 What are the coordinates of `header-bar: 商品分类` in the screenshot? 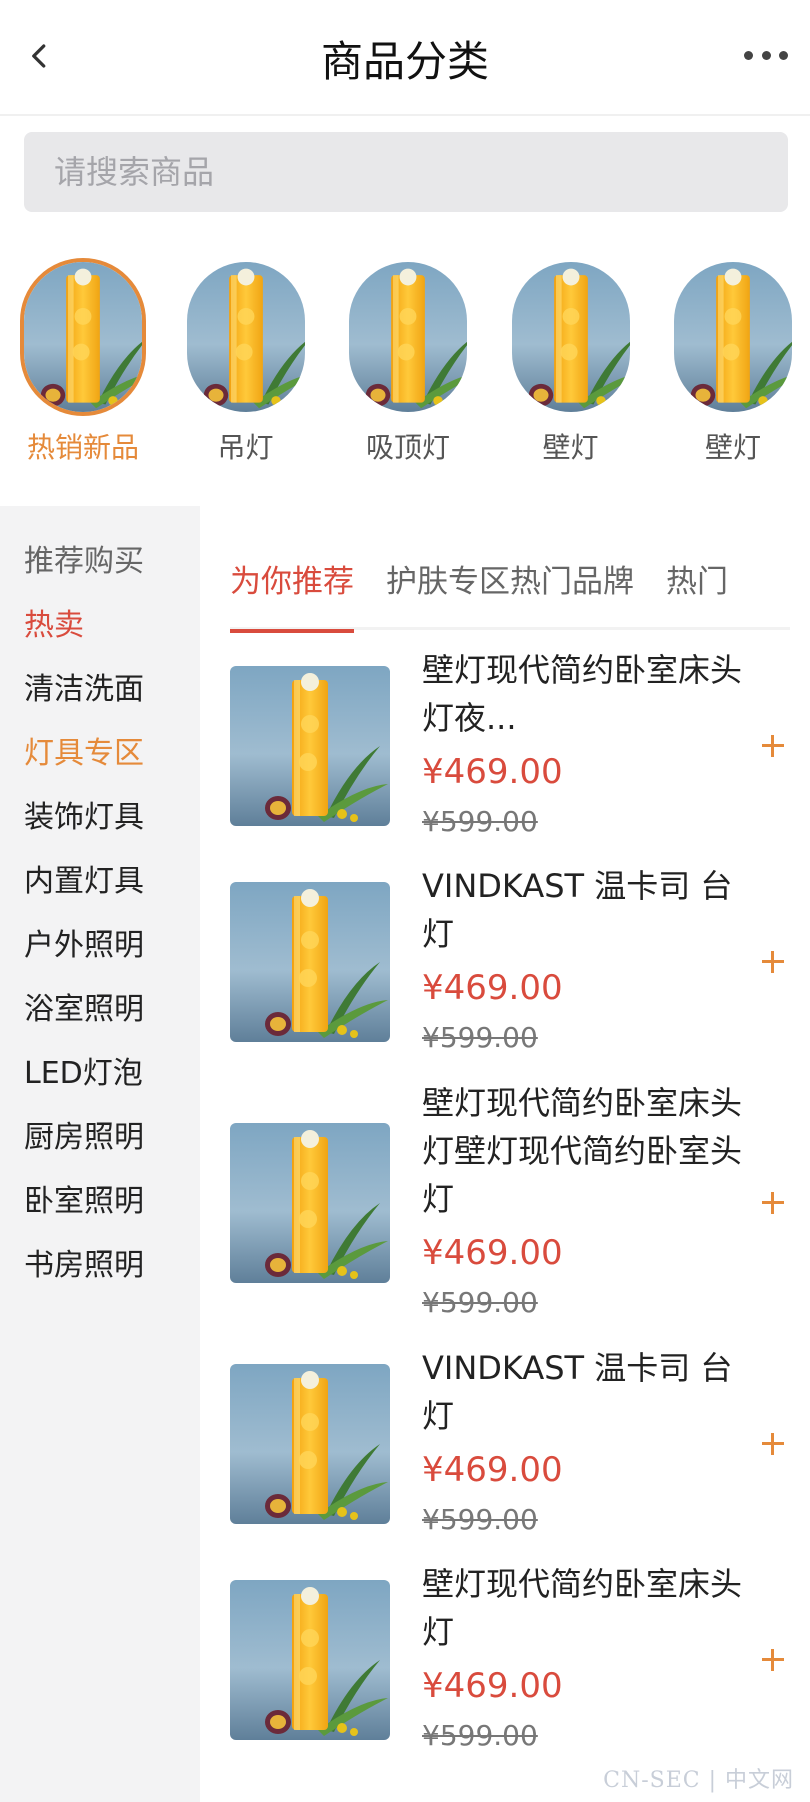 It's located at (405, 58).